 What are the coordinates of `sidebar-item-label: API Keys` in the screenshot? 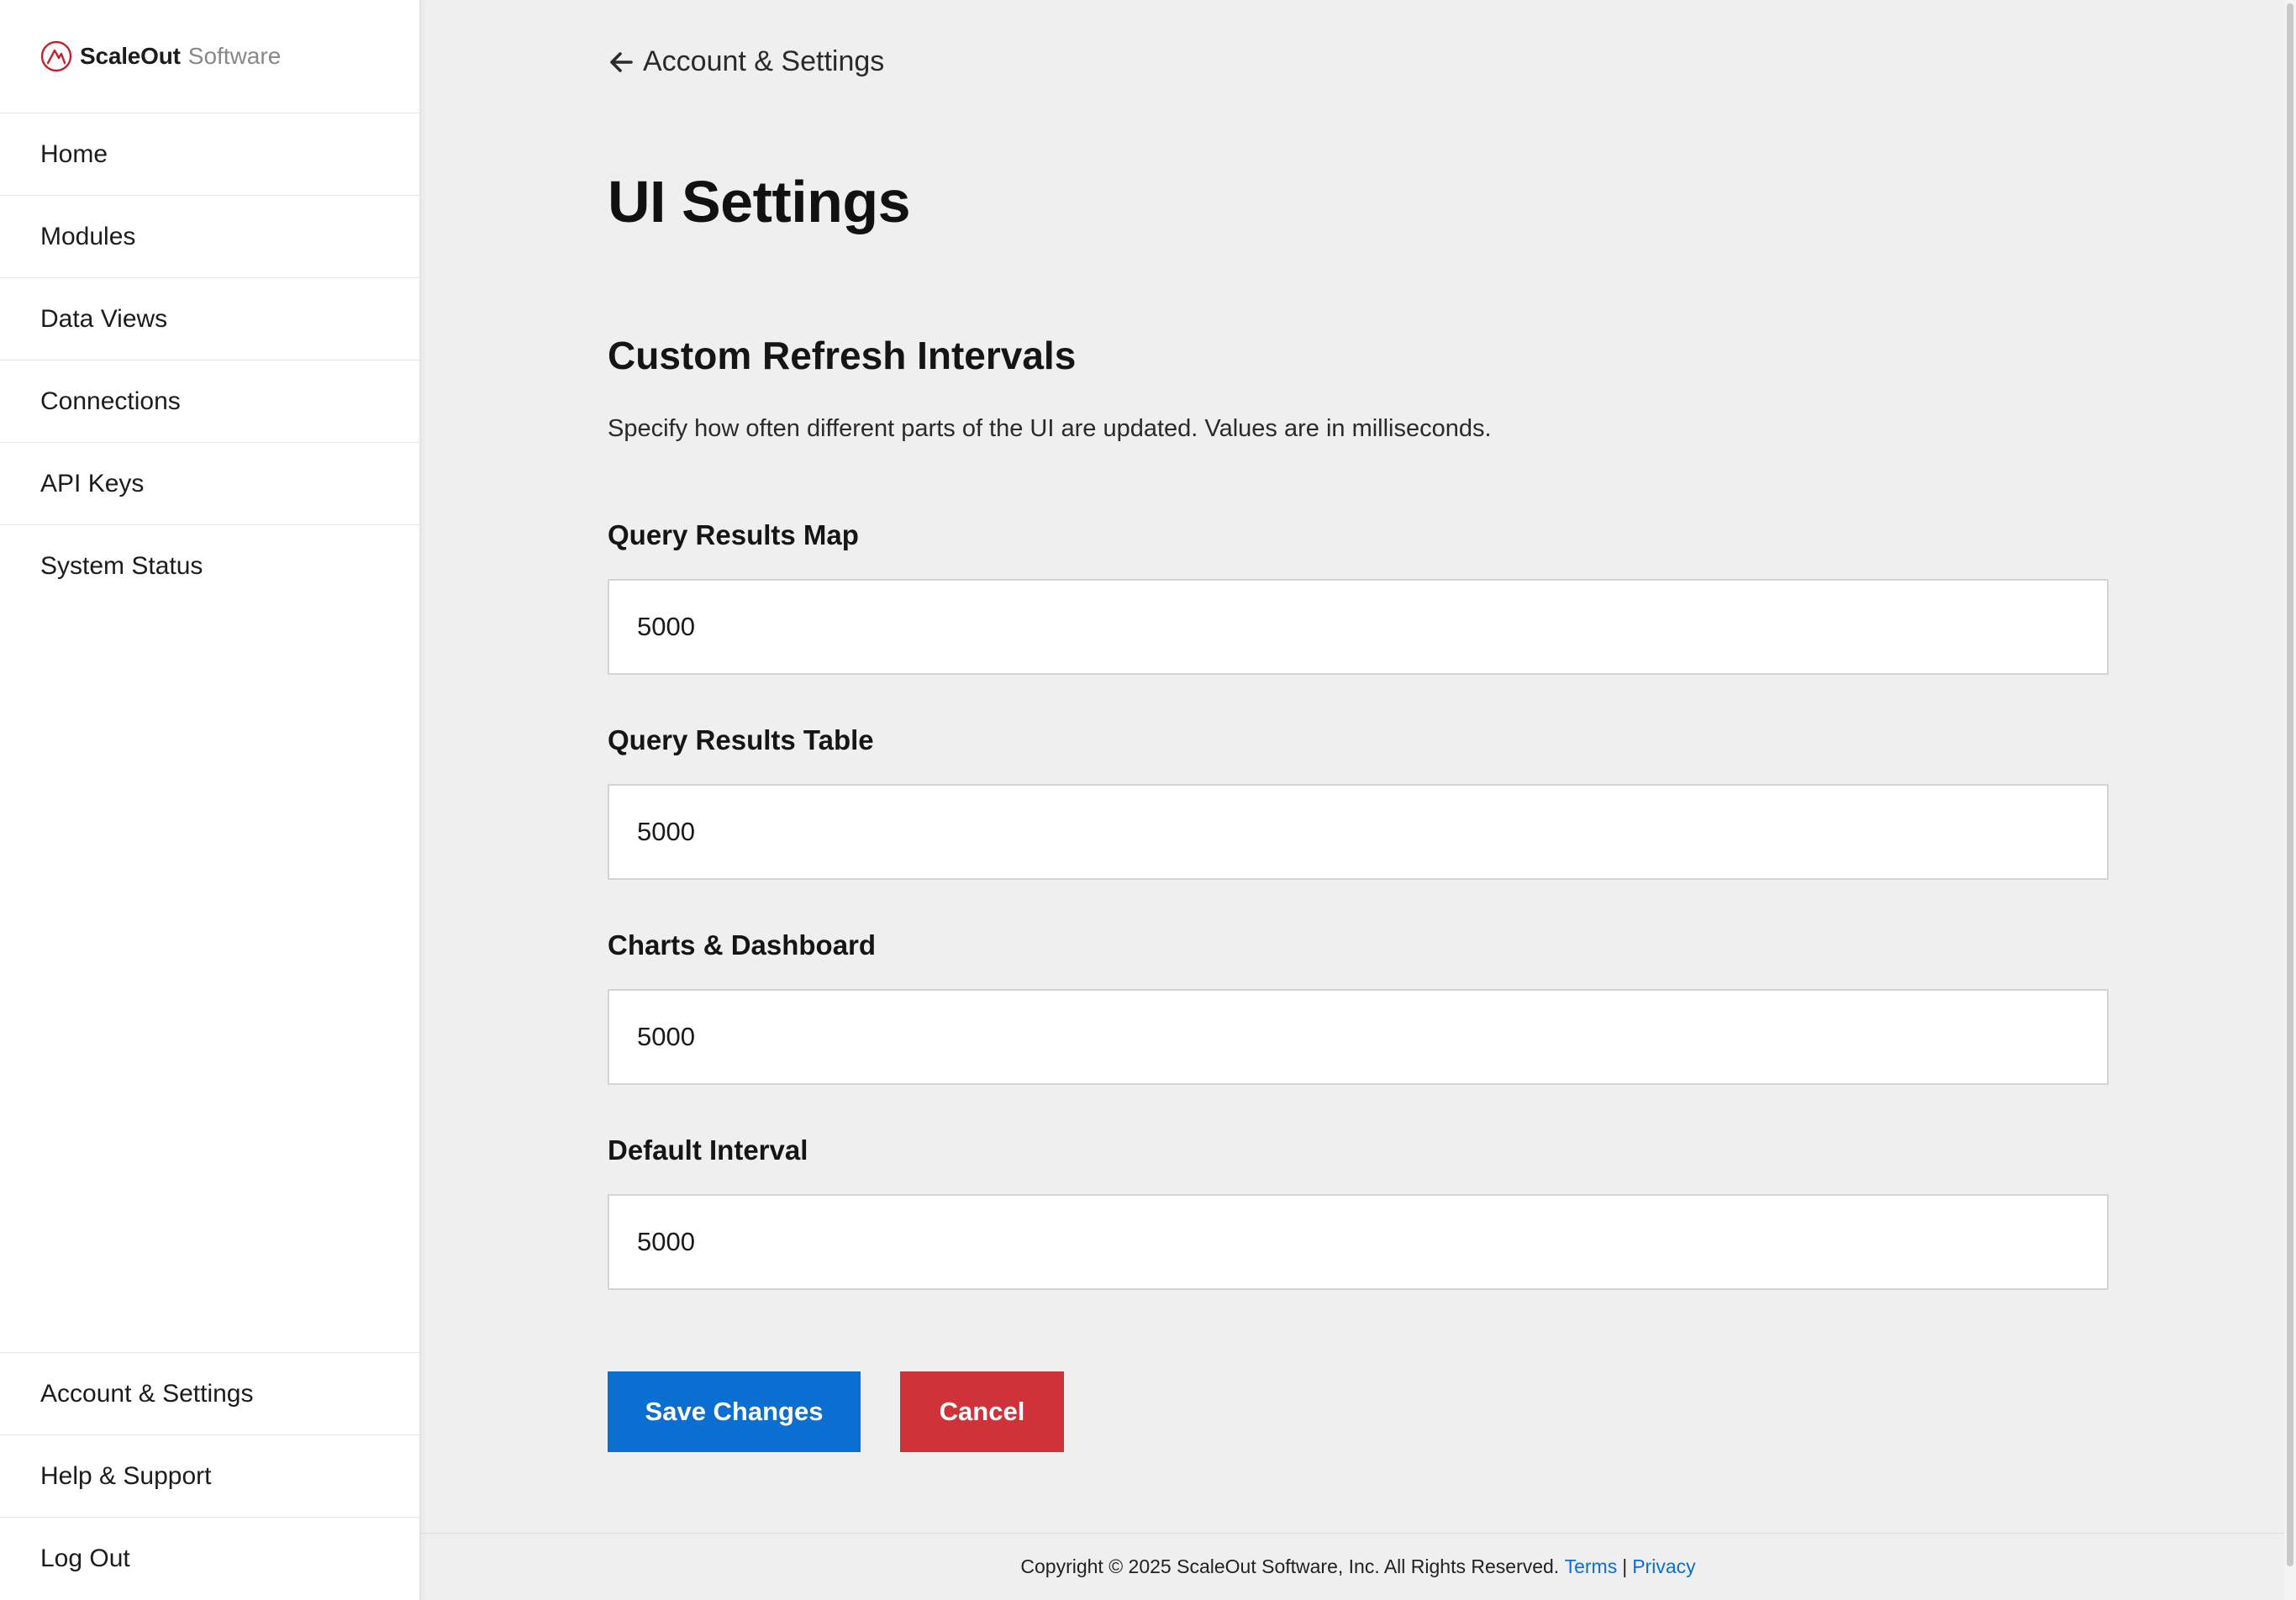 It's located at (92, 483).